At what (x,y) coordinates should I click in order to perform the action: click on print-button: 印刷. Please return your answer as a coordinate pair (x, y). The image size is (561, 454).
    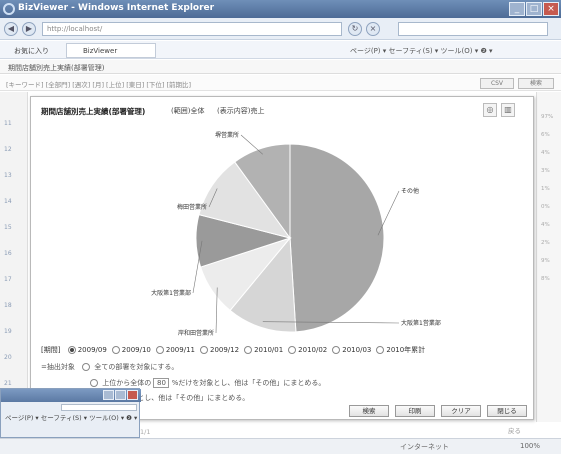
    Looking at the image, I should click on (415, 411).